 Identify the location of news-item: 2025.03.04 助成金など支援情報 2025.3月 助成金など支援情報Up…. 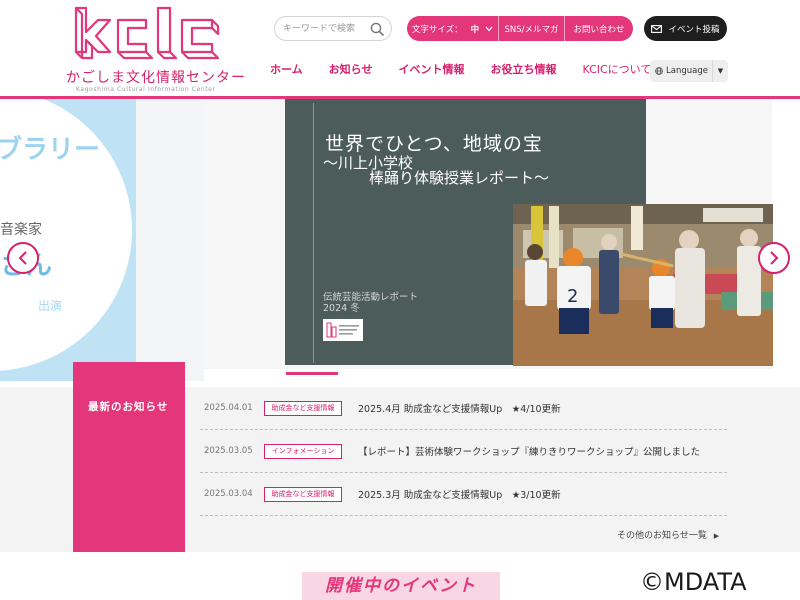
(463, 494).